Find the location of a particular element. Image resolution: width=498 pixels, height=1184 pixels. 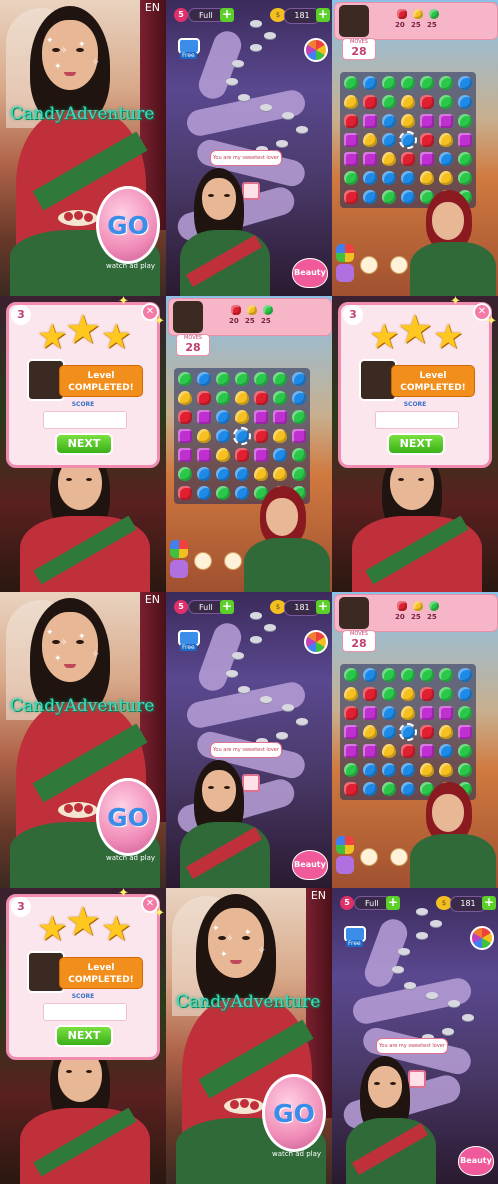

add-lives-button: + is located at coordinates (393, 903).